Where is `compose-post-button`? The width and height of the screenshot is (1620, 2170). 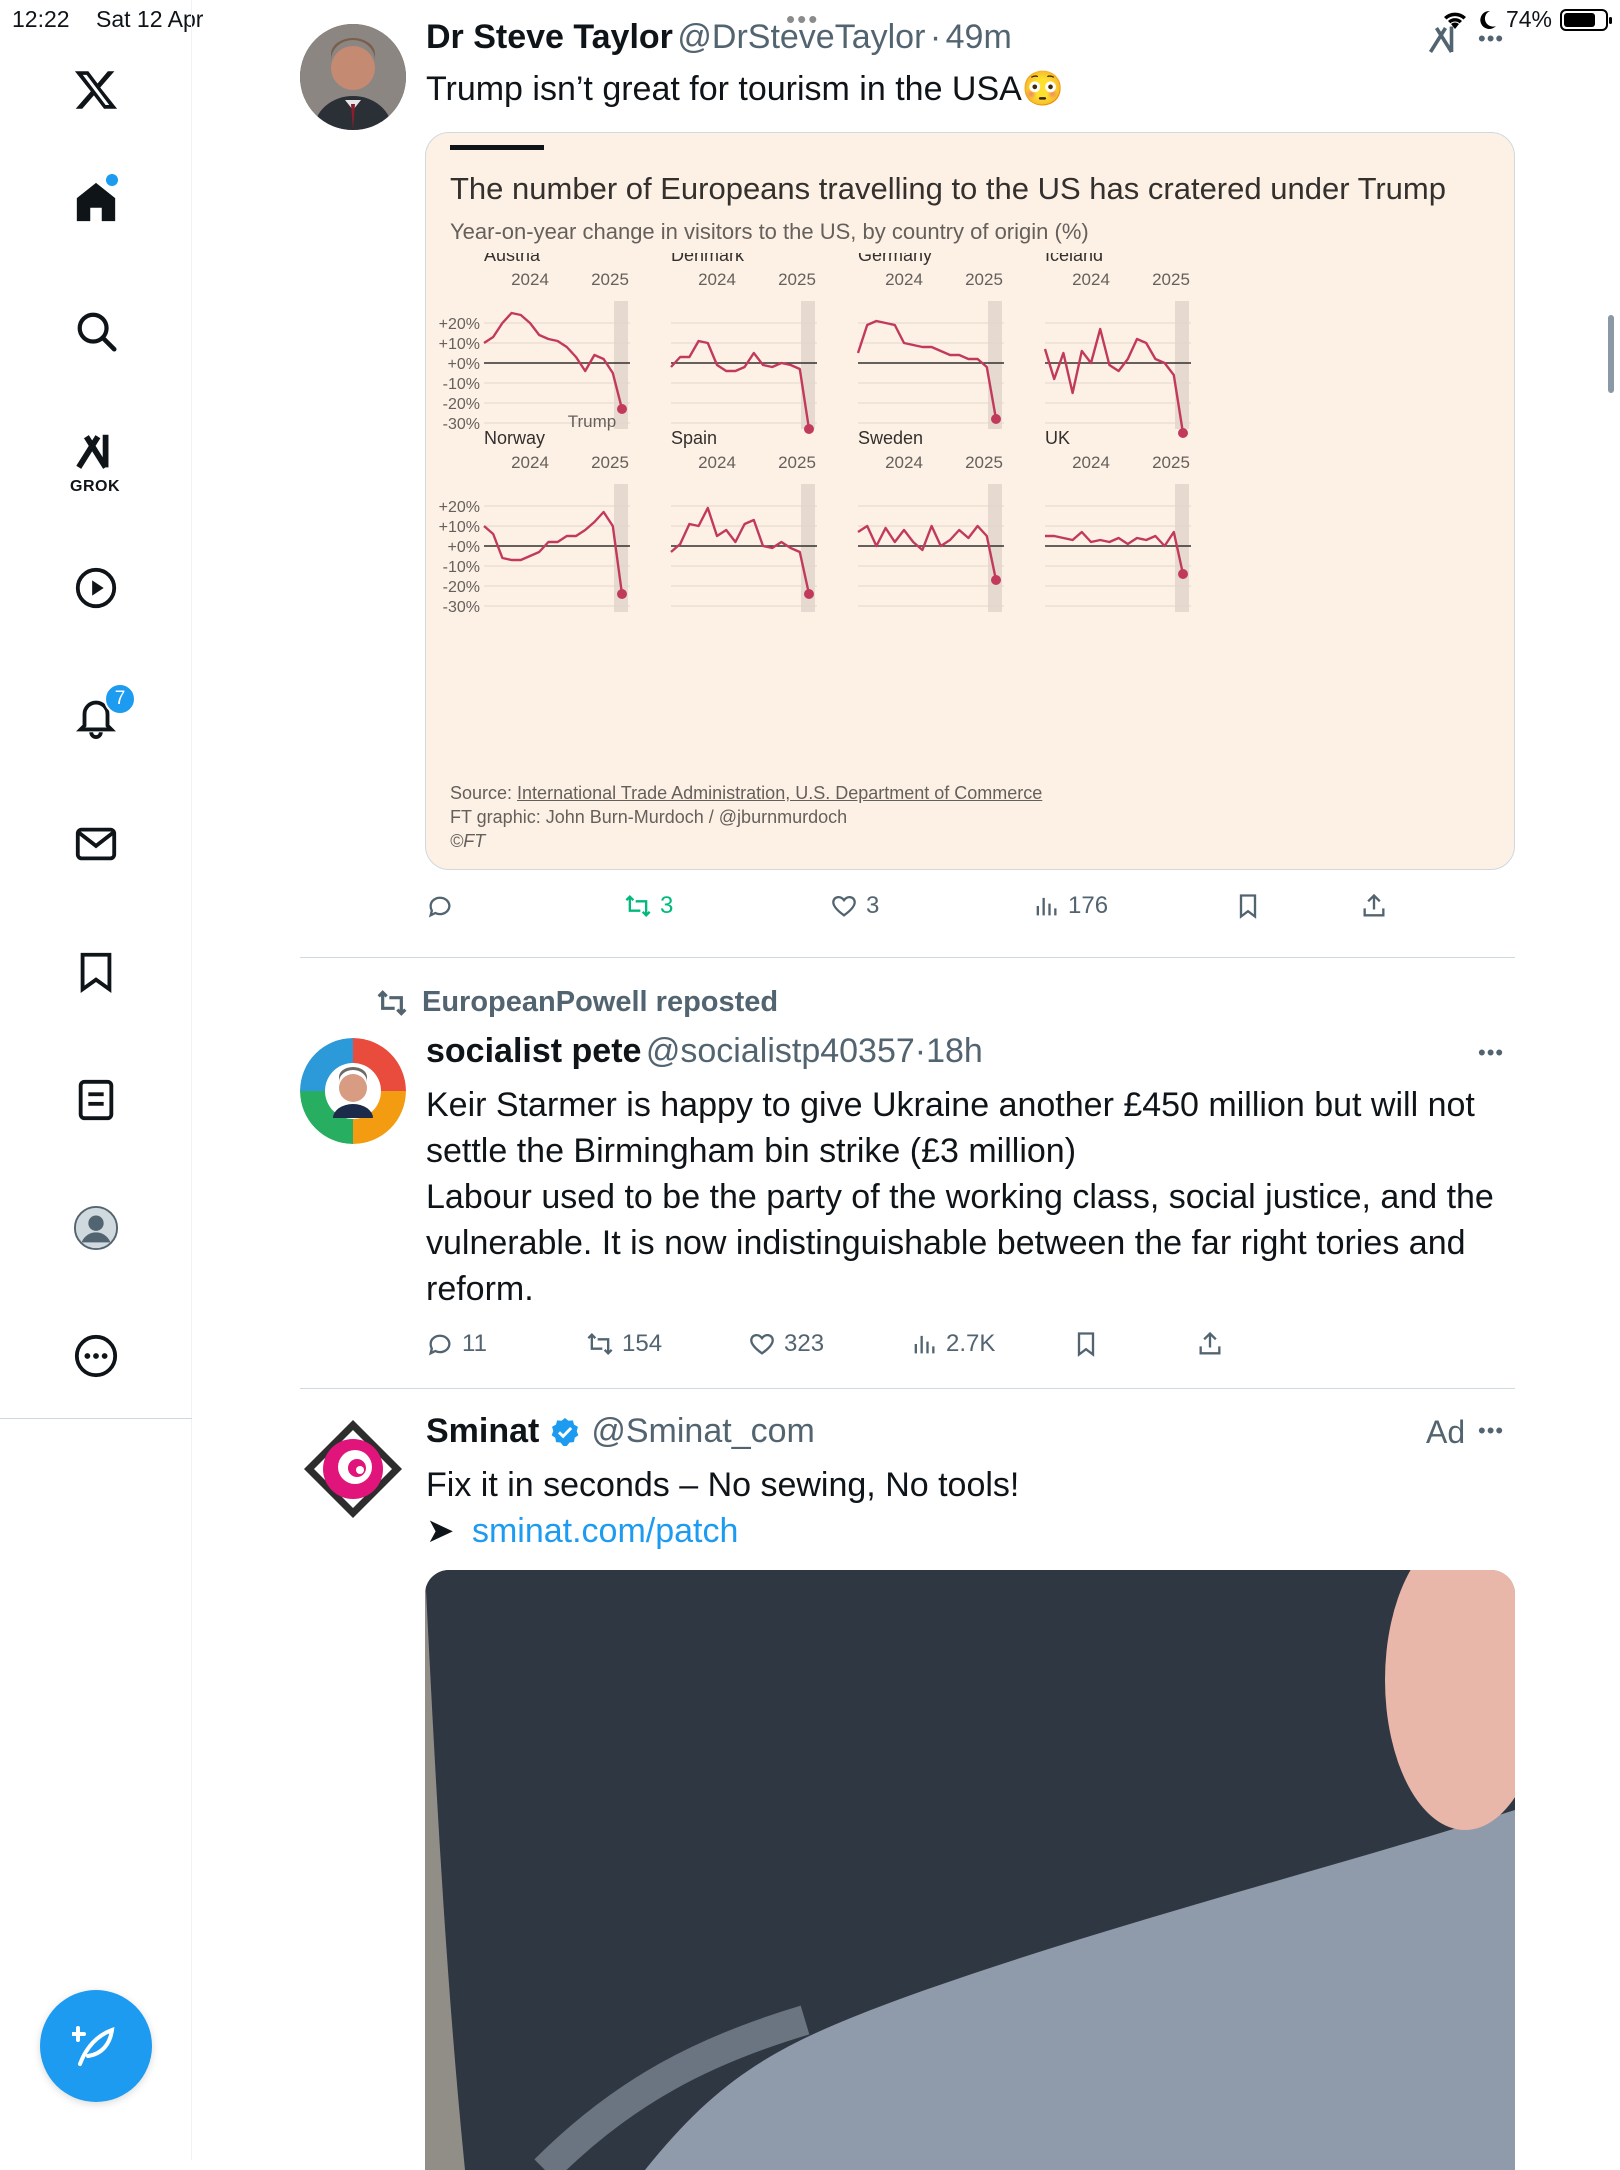
compose-post-button is located at coordinates (96, 2046).